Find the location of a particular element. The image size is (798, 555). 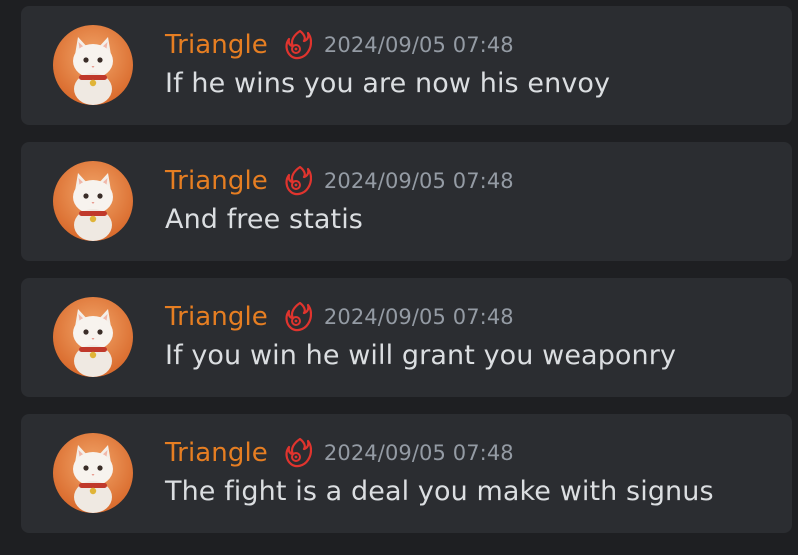

message-content: And free statis is located at coordinates (264, 219).